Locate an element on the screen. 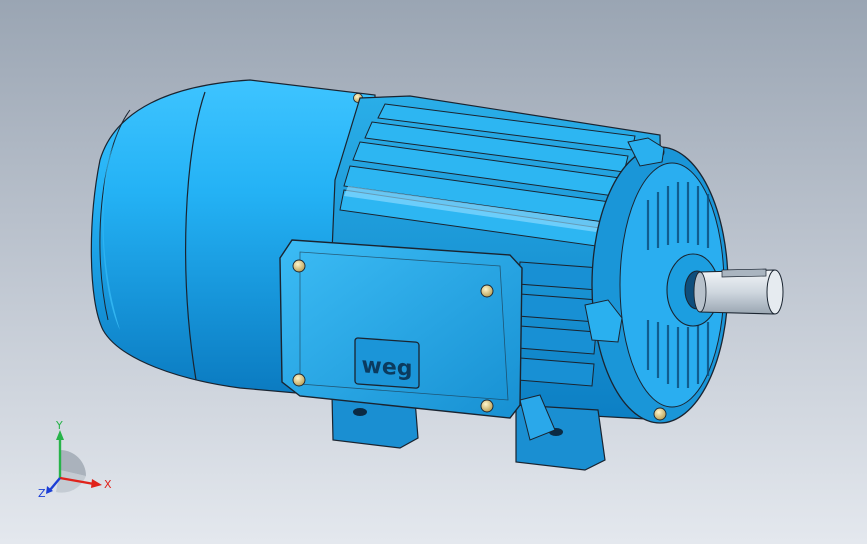 This screenshot has width=867, height=544. terminal-box: weg is located at coordinates (401, 329).